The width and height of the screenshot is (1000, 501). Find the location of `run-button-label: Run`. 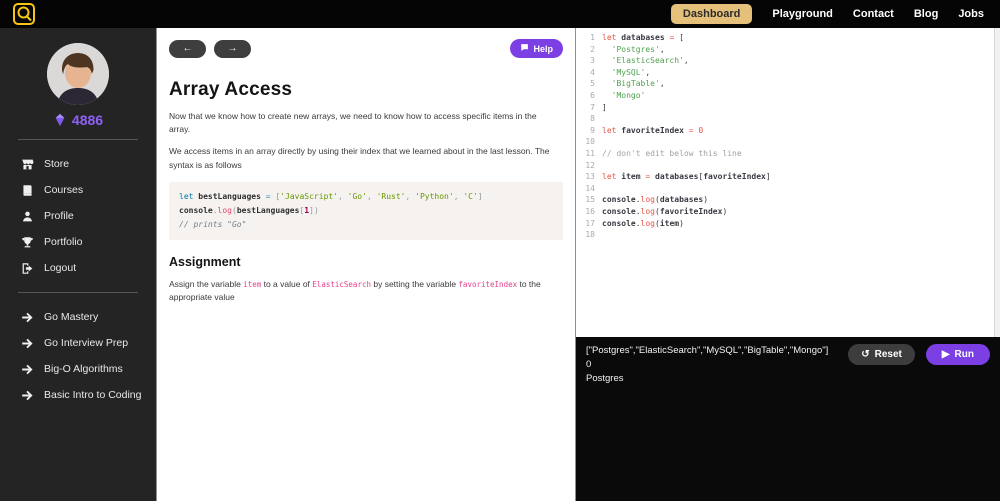

run-button-label: Run is located at coordinates (964, 354).